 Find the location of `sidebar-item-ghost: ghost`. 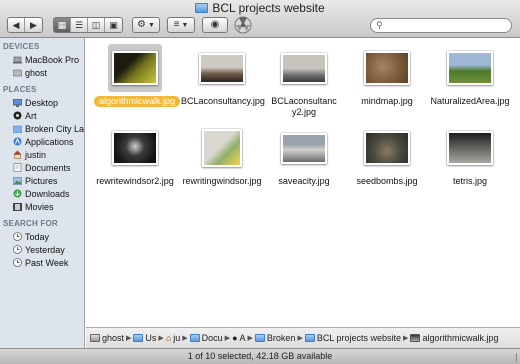

sidebar-item-ghost: ghost is located at coordinates (42, 72).